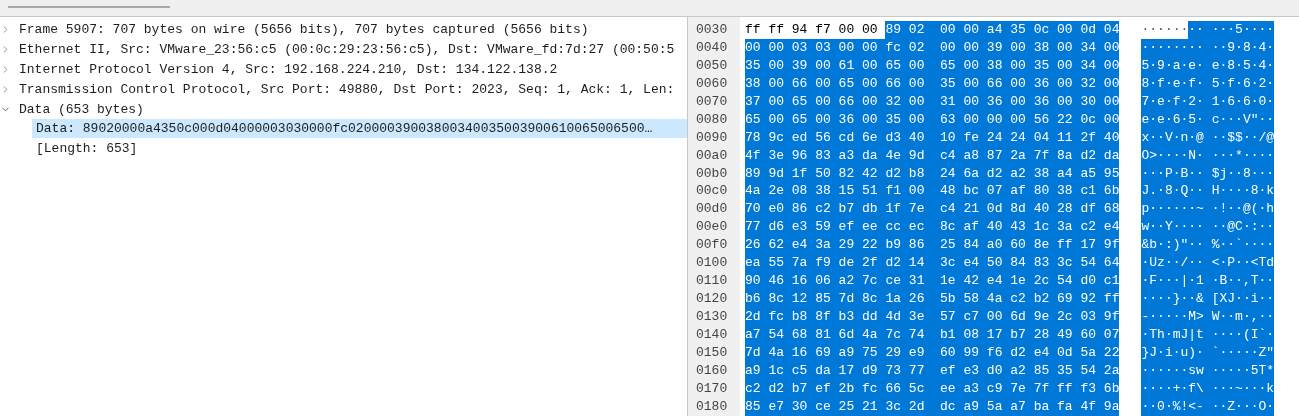 The image size is (1299, 416). I want to click on offset-label: 0050, so click(712, 65).